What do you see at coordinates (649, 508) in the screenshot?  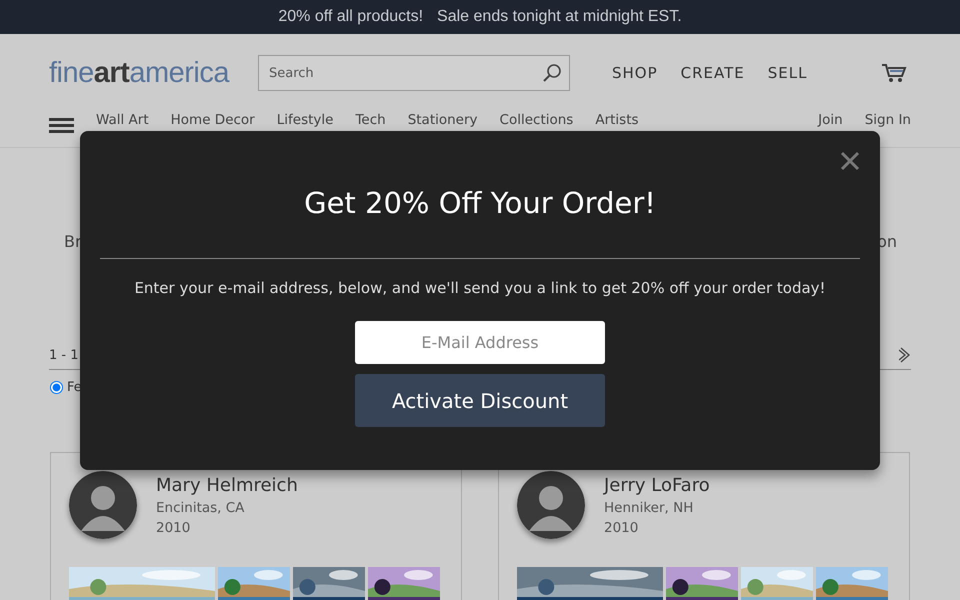 I see `artist-location: Henniker, NH` at bounding box center [649, 508].